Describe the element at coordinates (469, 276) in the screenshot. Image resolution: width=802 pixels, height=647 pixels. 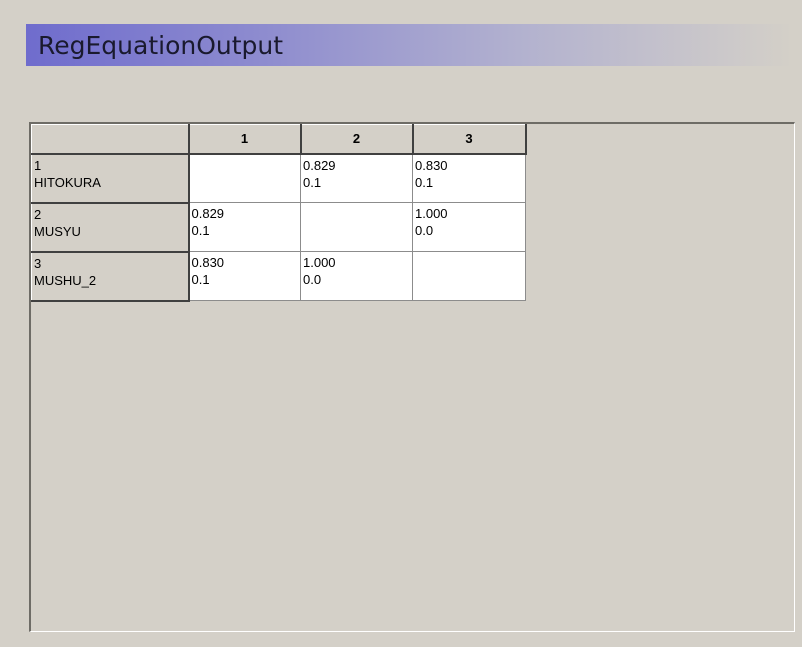
I see `grid-cell-r3-c3` at that location.